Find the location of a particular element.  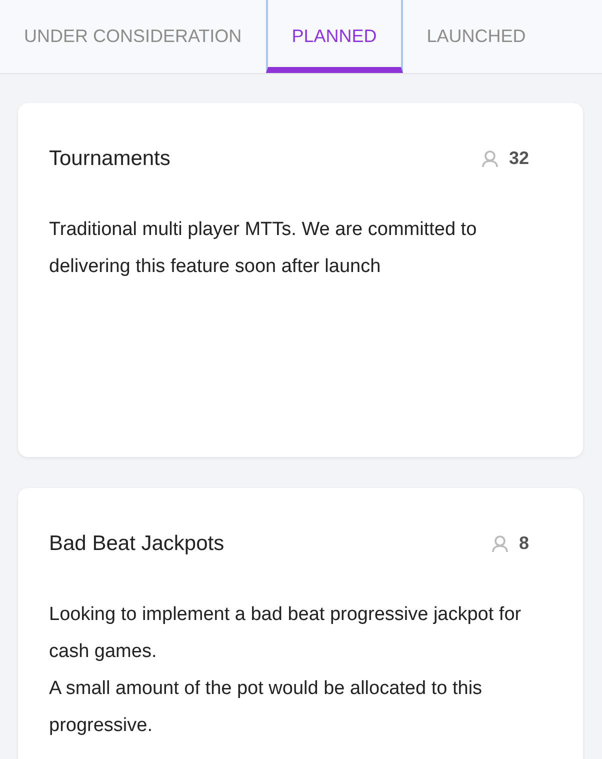

tab: LAUNCHED is located at coordinates (476, 36).